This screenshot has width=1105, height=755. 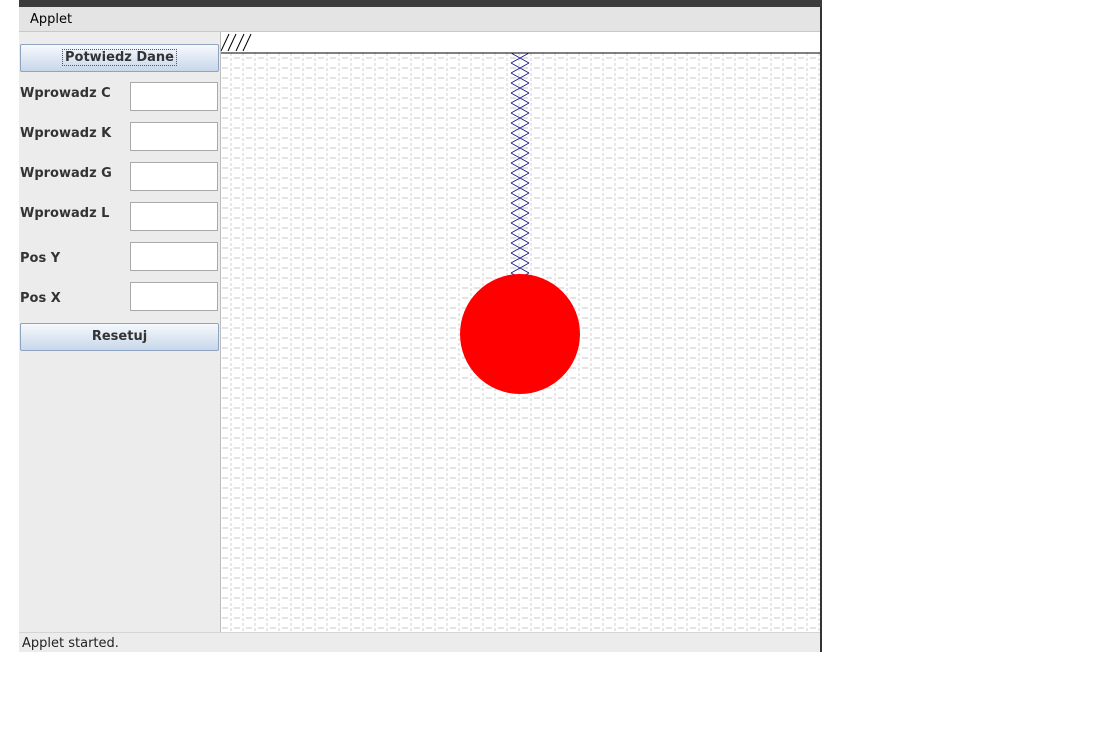 I want to click on confirm-data-label: Potwiedz Dane, so click(x=119, y=57).